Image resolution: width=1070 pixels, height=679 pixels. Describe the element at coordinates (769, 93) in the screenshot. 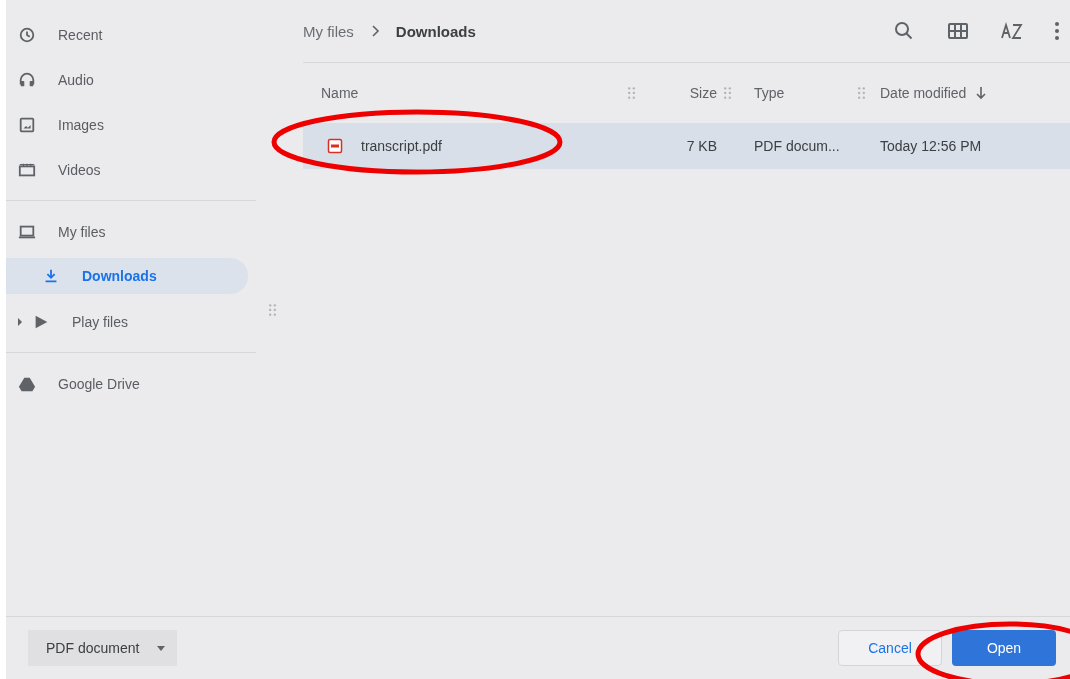

I see `column-header: Type` at that location.